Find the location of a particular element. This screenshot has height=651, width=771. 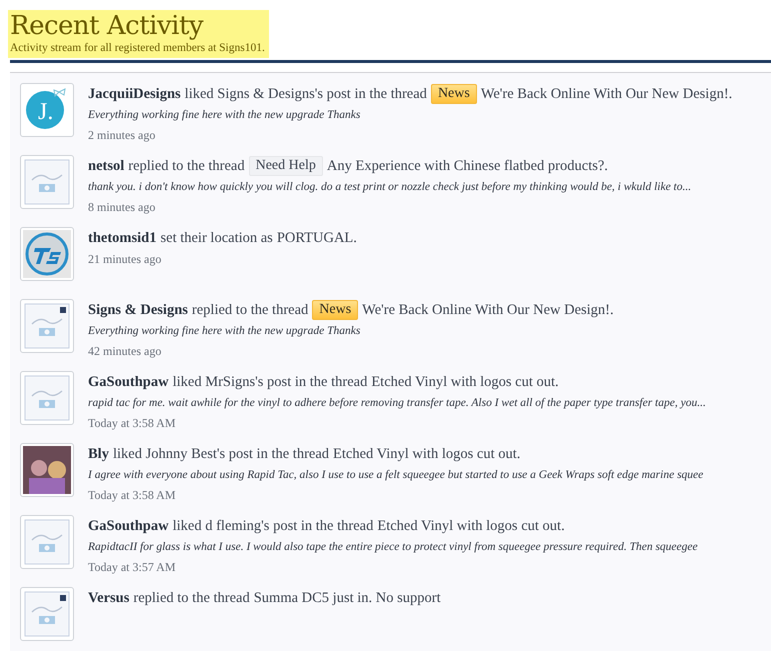

photo-placeholder is located at coordinates (47, 470).